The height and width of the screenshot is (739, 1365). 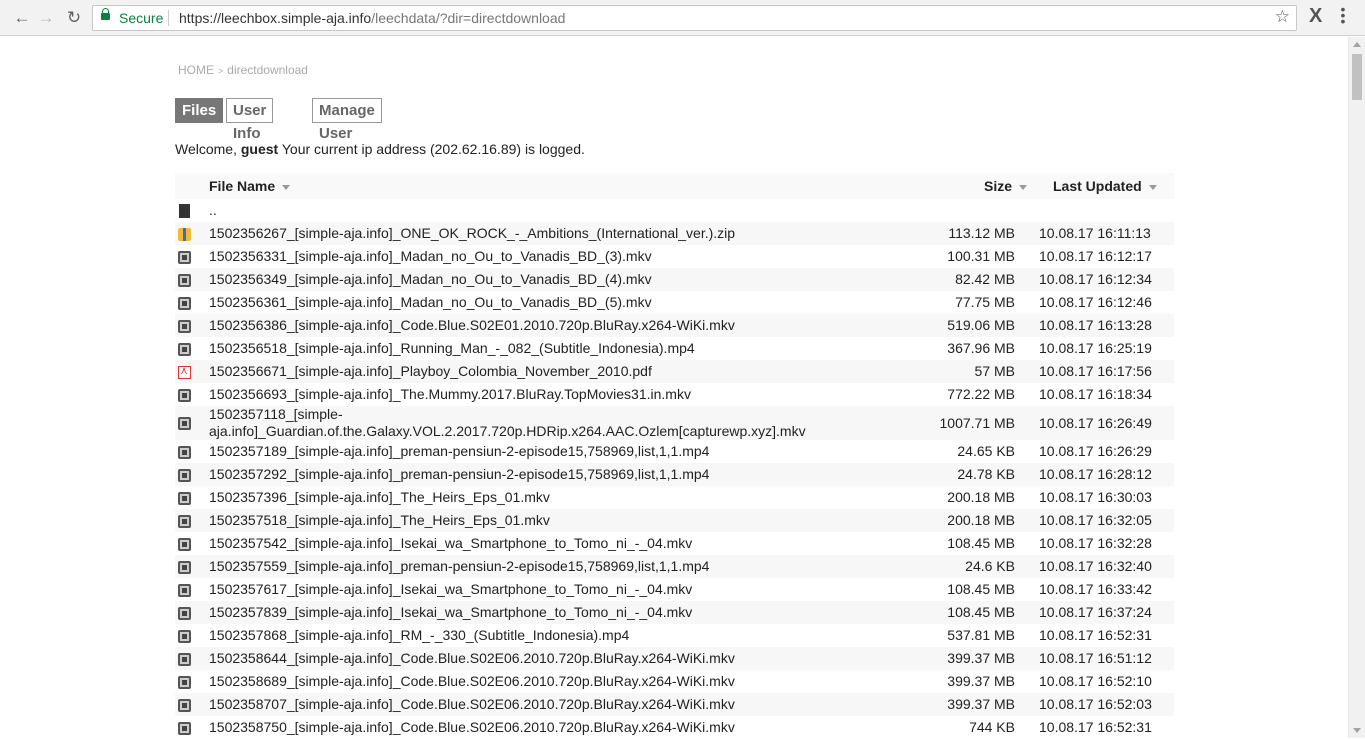 What do you see at coordinates (964, 186) in the screenshot?
I see `header-size: Size` at bounding box center [964, 186].